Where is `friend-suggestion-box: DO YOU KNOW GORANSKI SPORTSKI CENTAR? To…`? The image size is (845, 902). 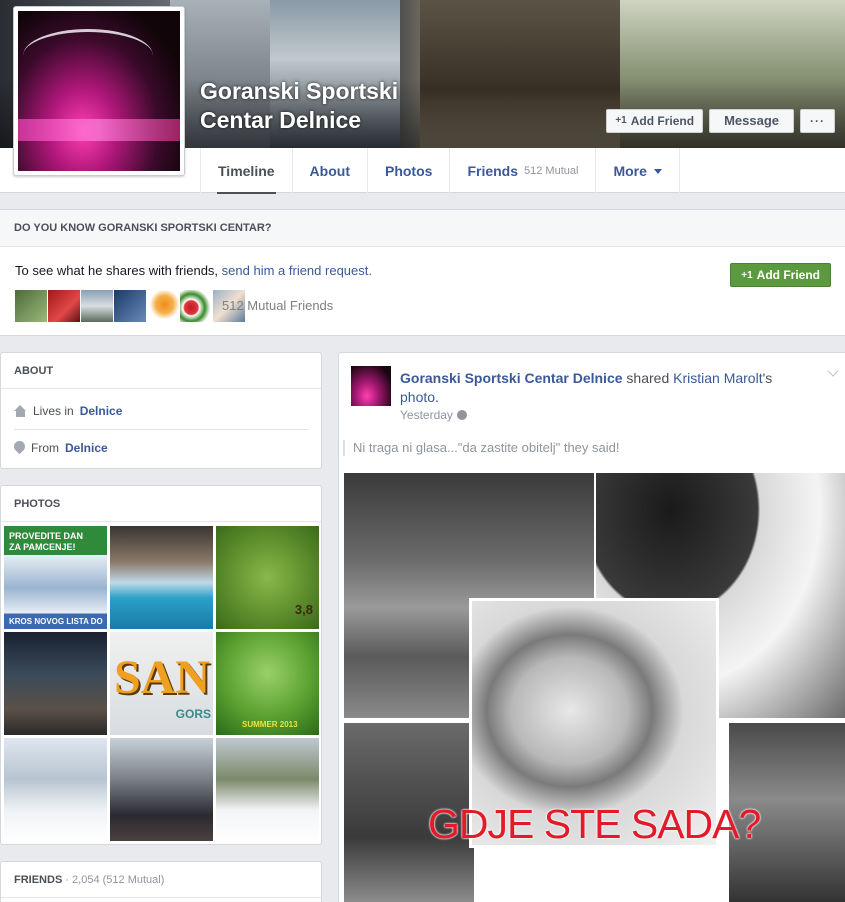
friend-suggestion-box: DO YOU KNOW GORANSKI SPORTSKI CENTAR? To… is located at coordinates (422, 272).